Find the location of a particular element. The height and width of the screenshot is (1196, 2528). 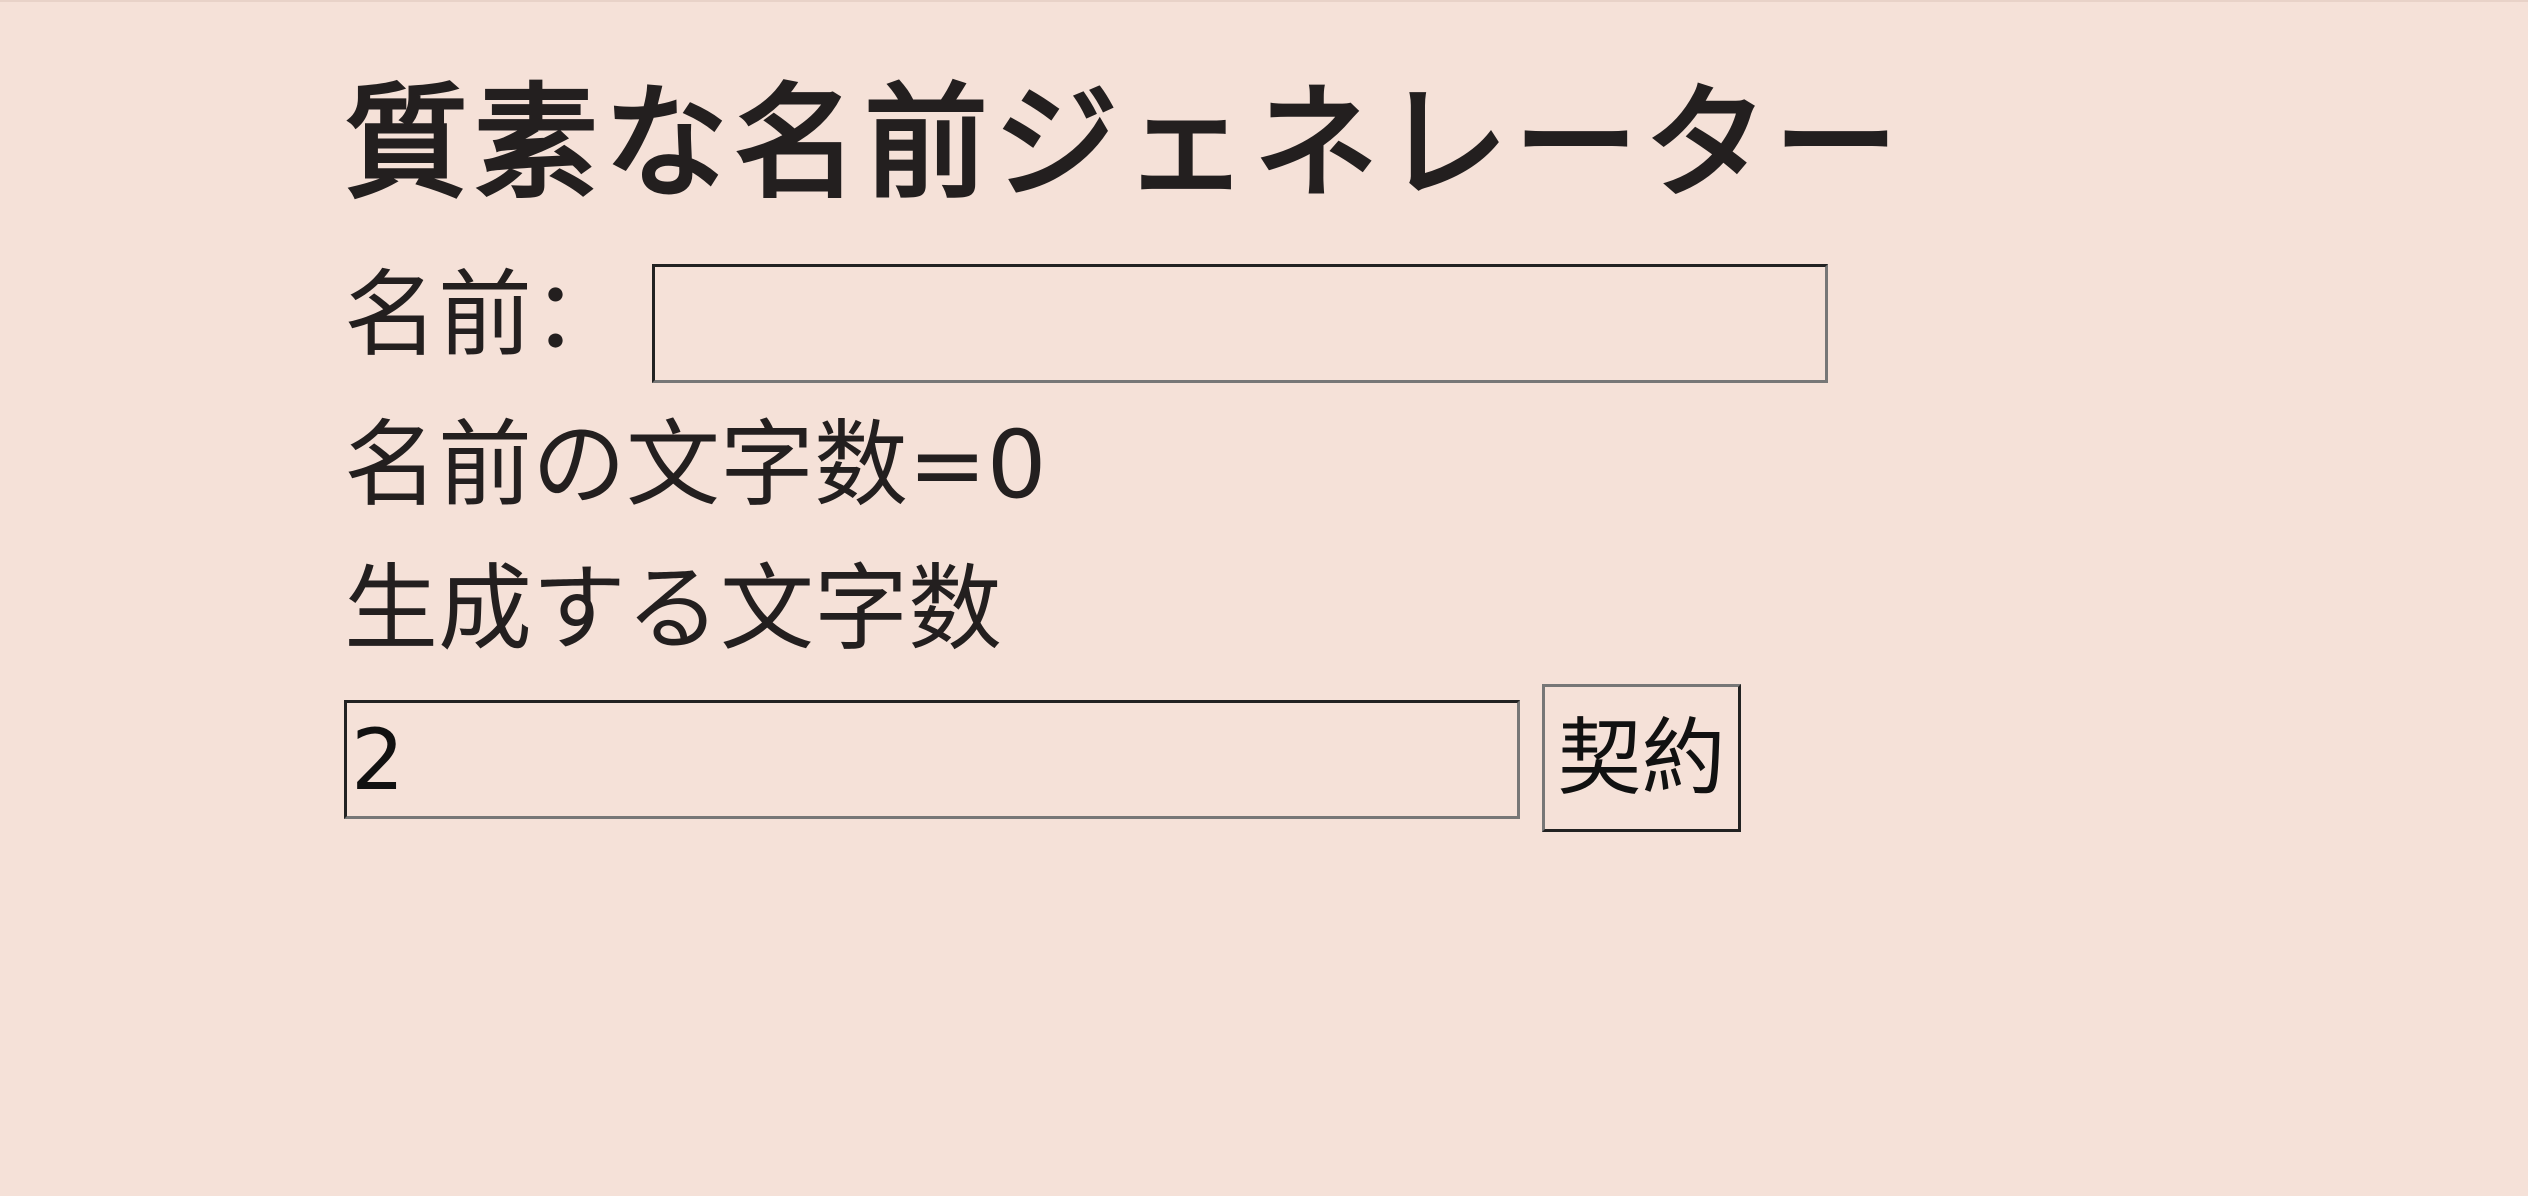

name-input is located at coordinates (1240, 323).